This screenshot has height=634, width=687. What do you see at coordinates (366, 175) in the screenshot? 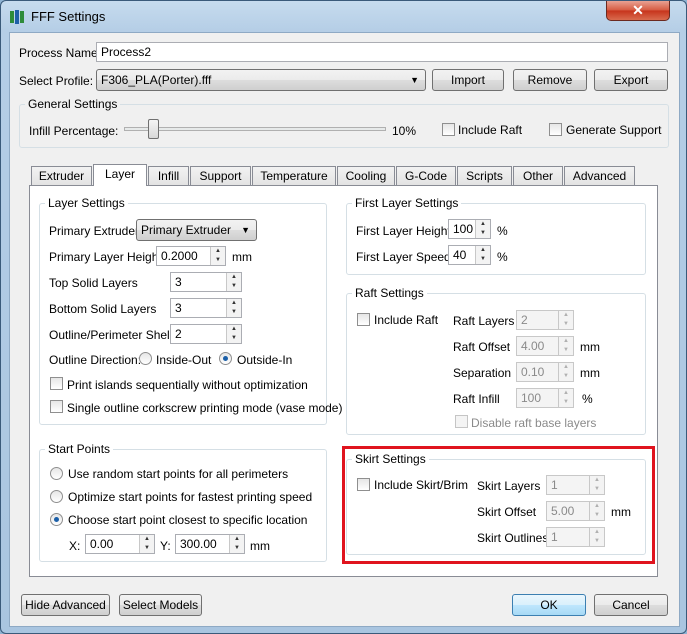
I see `tab-cooling: Cooling` at bounding box center [366, 175].